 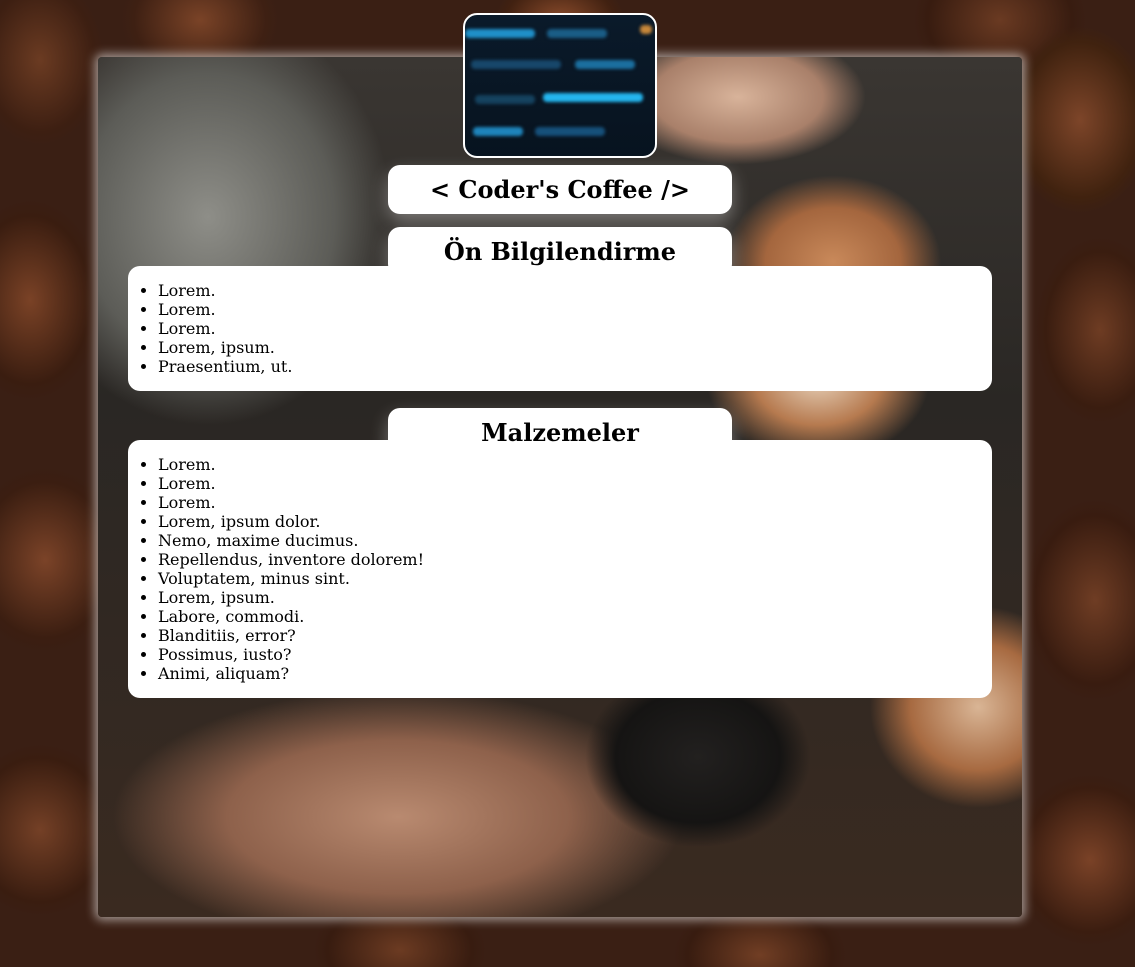 I want to click on list-item: Possimus, iusto?, so click(x=575, y=654).